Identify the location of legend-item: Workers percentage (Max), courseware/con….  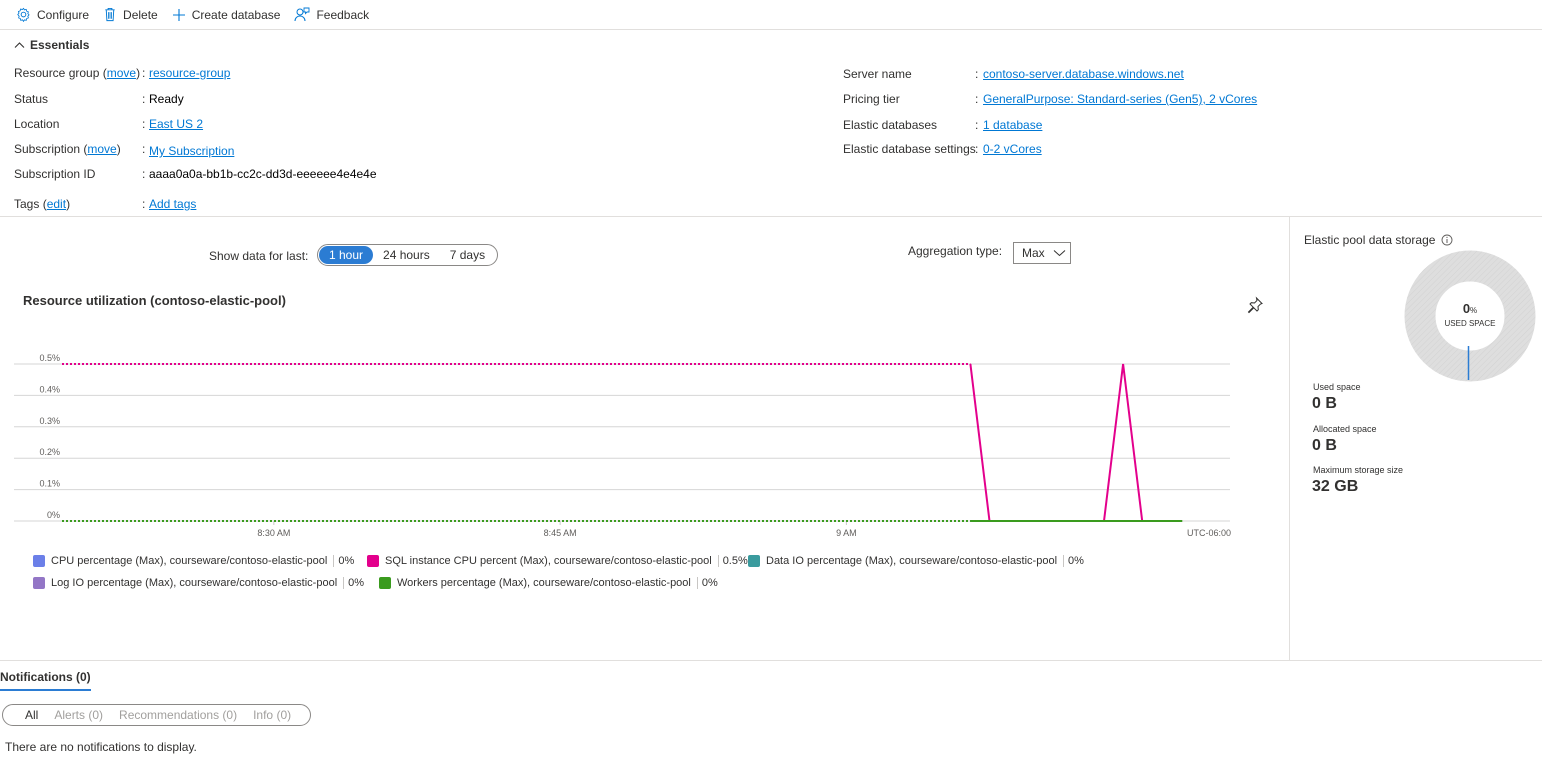
(548, 583).